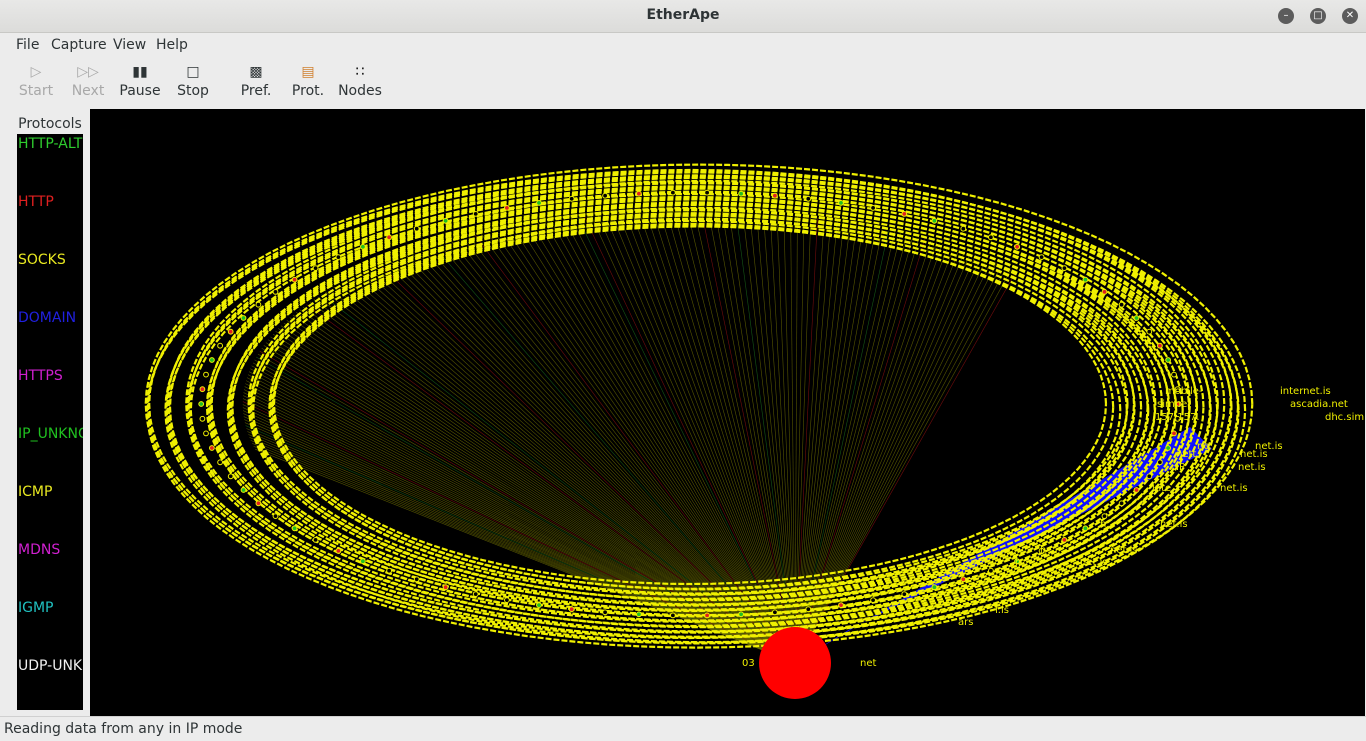 This screenshot has width=1366, height=741. I want to click on protocols-button: ▤ Prot., so click(308, 83).